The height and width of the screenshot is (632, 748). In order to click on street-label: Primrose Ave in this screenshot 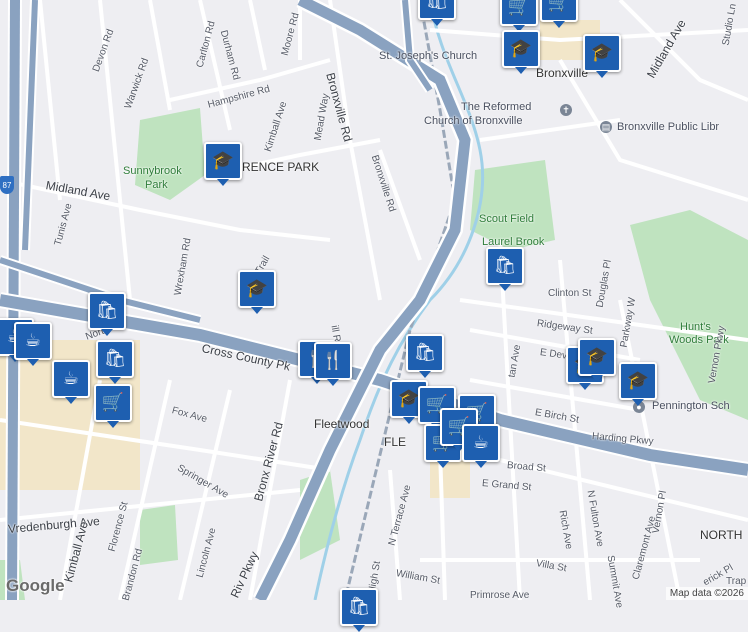, I will do `click(500, 595)`.